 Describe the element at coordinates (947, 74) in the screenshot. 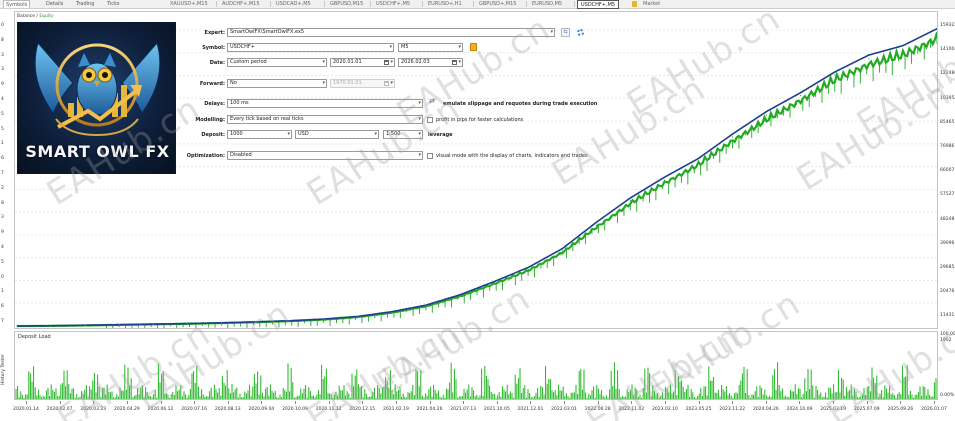

I see `y-tick-label: 122486` at that location.